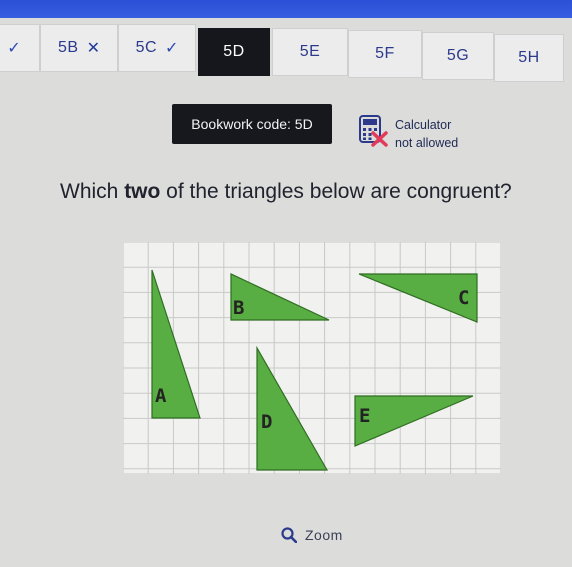 This screenshot has width=572, height=567. I want to click on tab-label: 5G, so click(458, 55).